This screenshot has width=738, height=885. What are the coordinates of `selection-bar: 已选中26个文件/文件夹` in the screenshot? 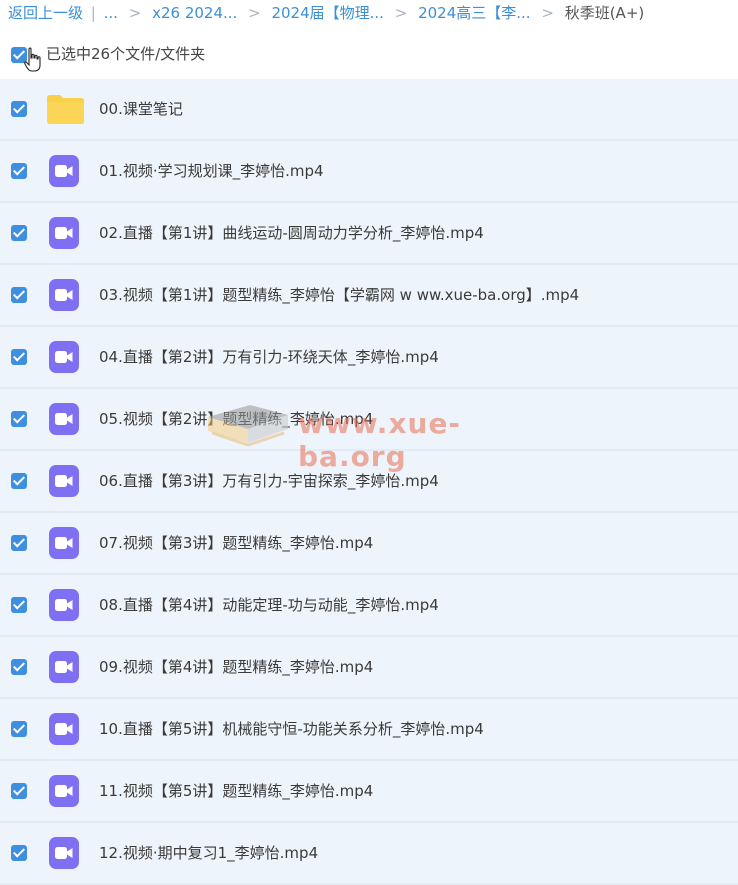 It's located at (369, 55).